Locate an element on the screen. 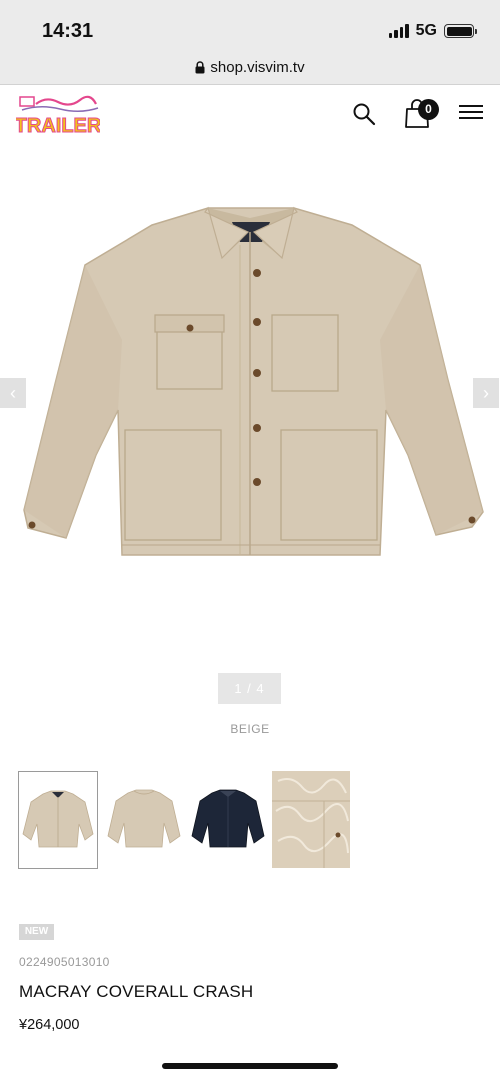 The height and width of the screenshot is (1080, 500). next-image-button: › is located at coordinates (486, 393).